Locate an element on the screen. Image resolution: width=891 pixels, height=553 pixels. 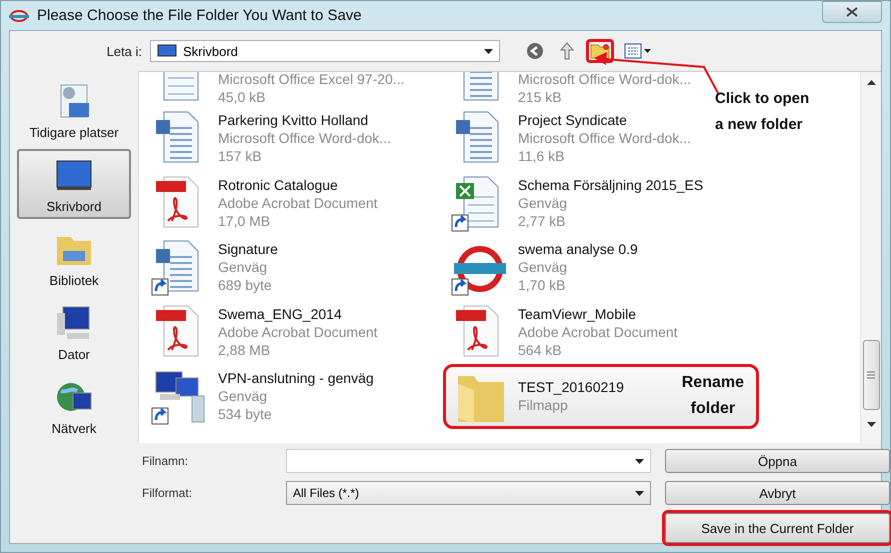
file-size: 157 kB is located at coordinates (240, 156).